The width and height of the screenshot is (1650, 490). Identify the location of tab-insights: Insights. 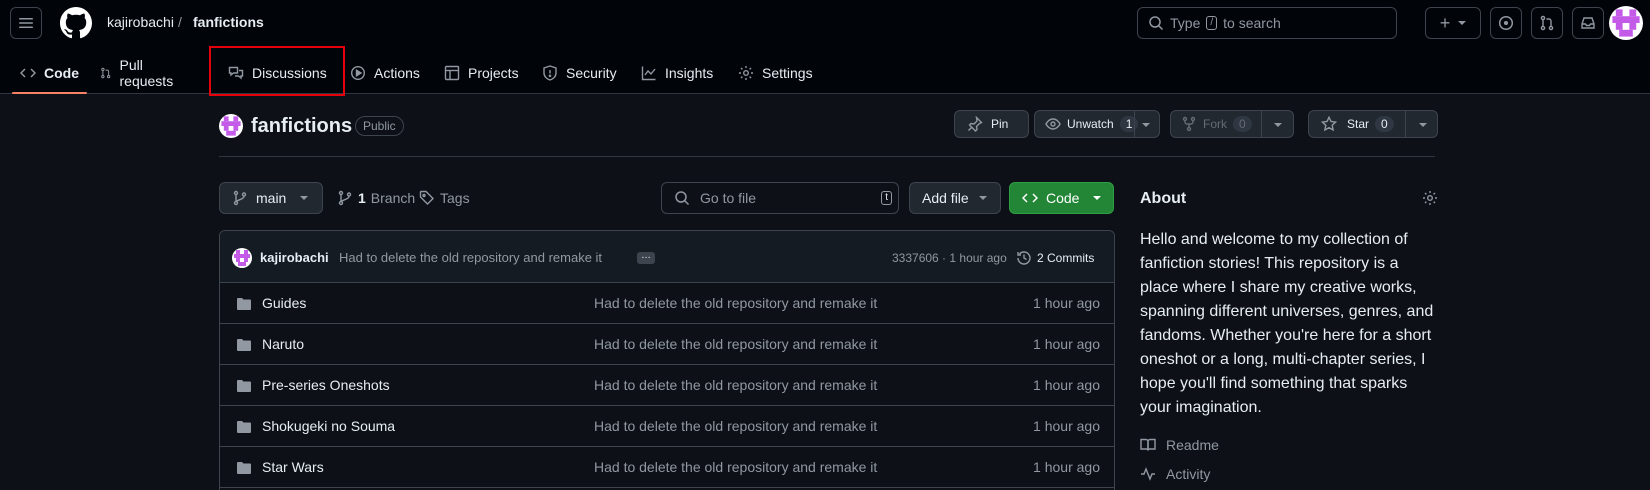
(677, 73).